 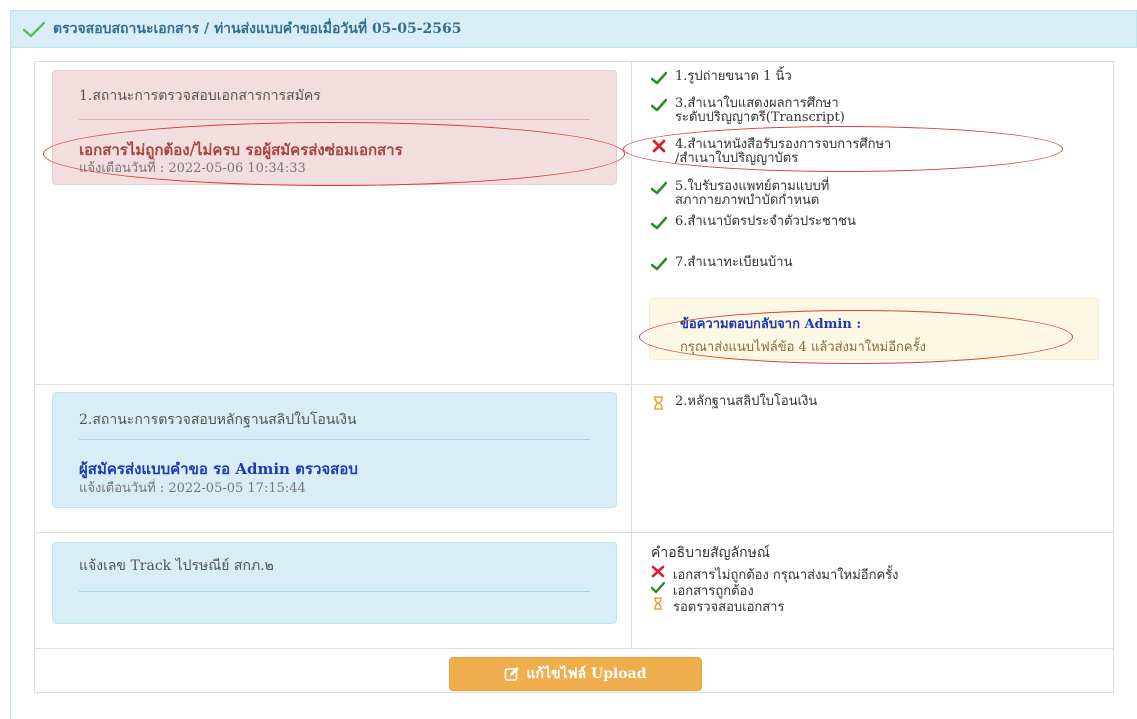 I want to click on document-item-label: 7.สำเนาทะเบียนบ้าน, so click(x=734, y=262).